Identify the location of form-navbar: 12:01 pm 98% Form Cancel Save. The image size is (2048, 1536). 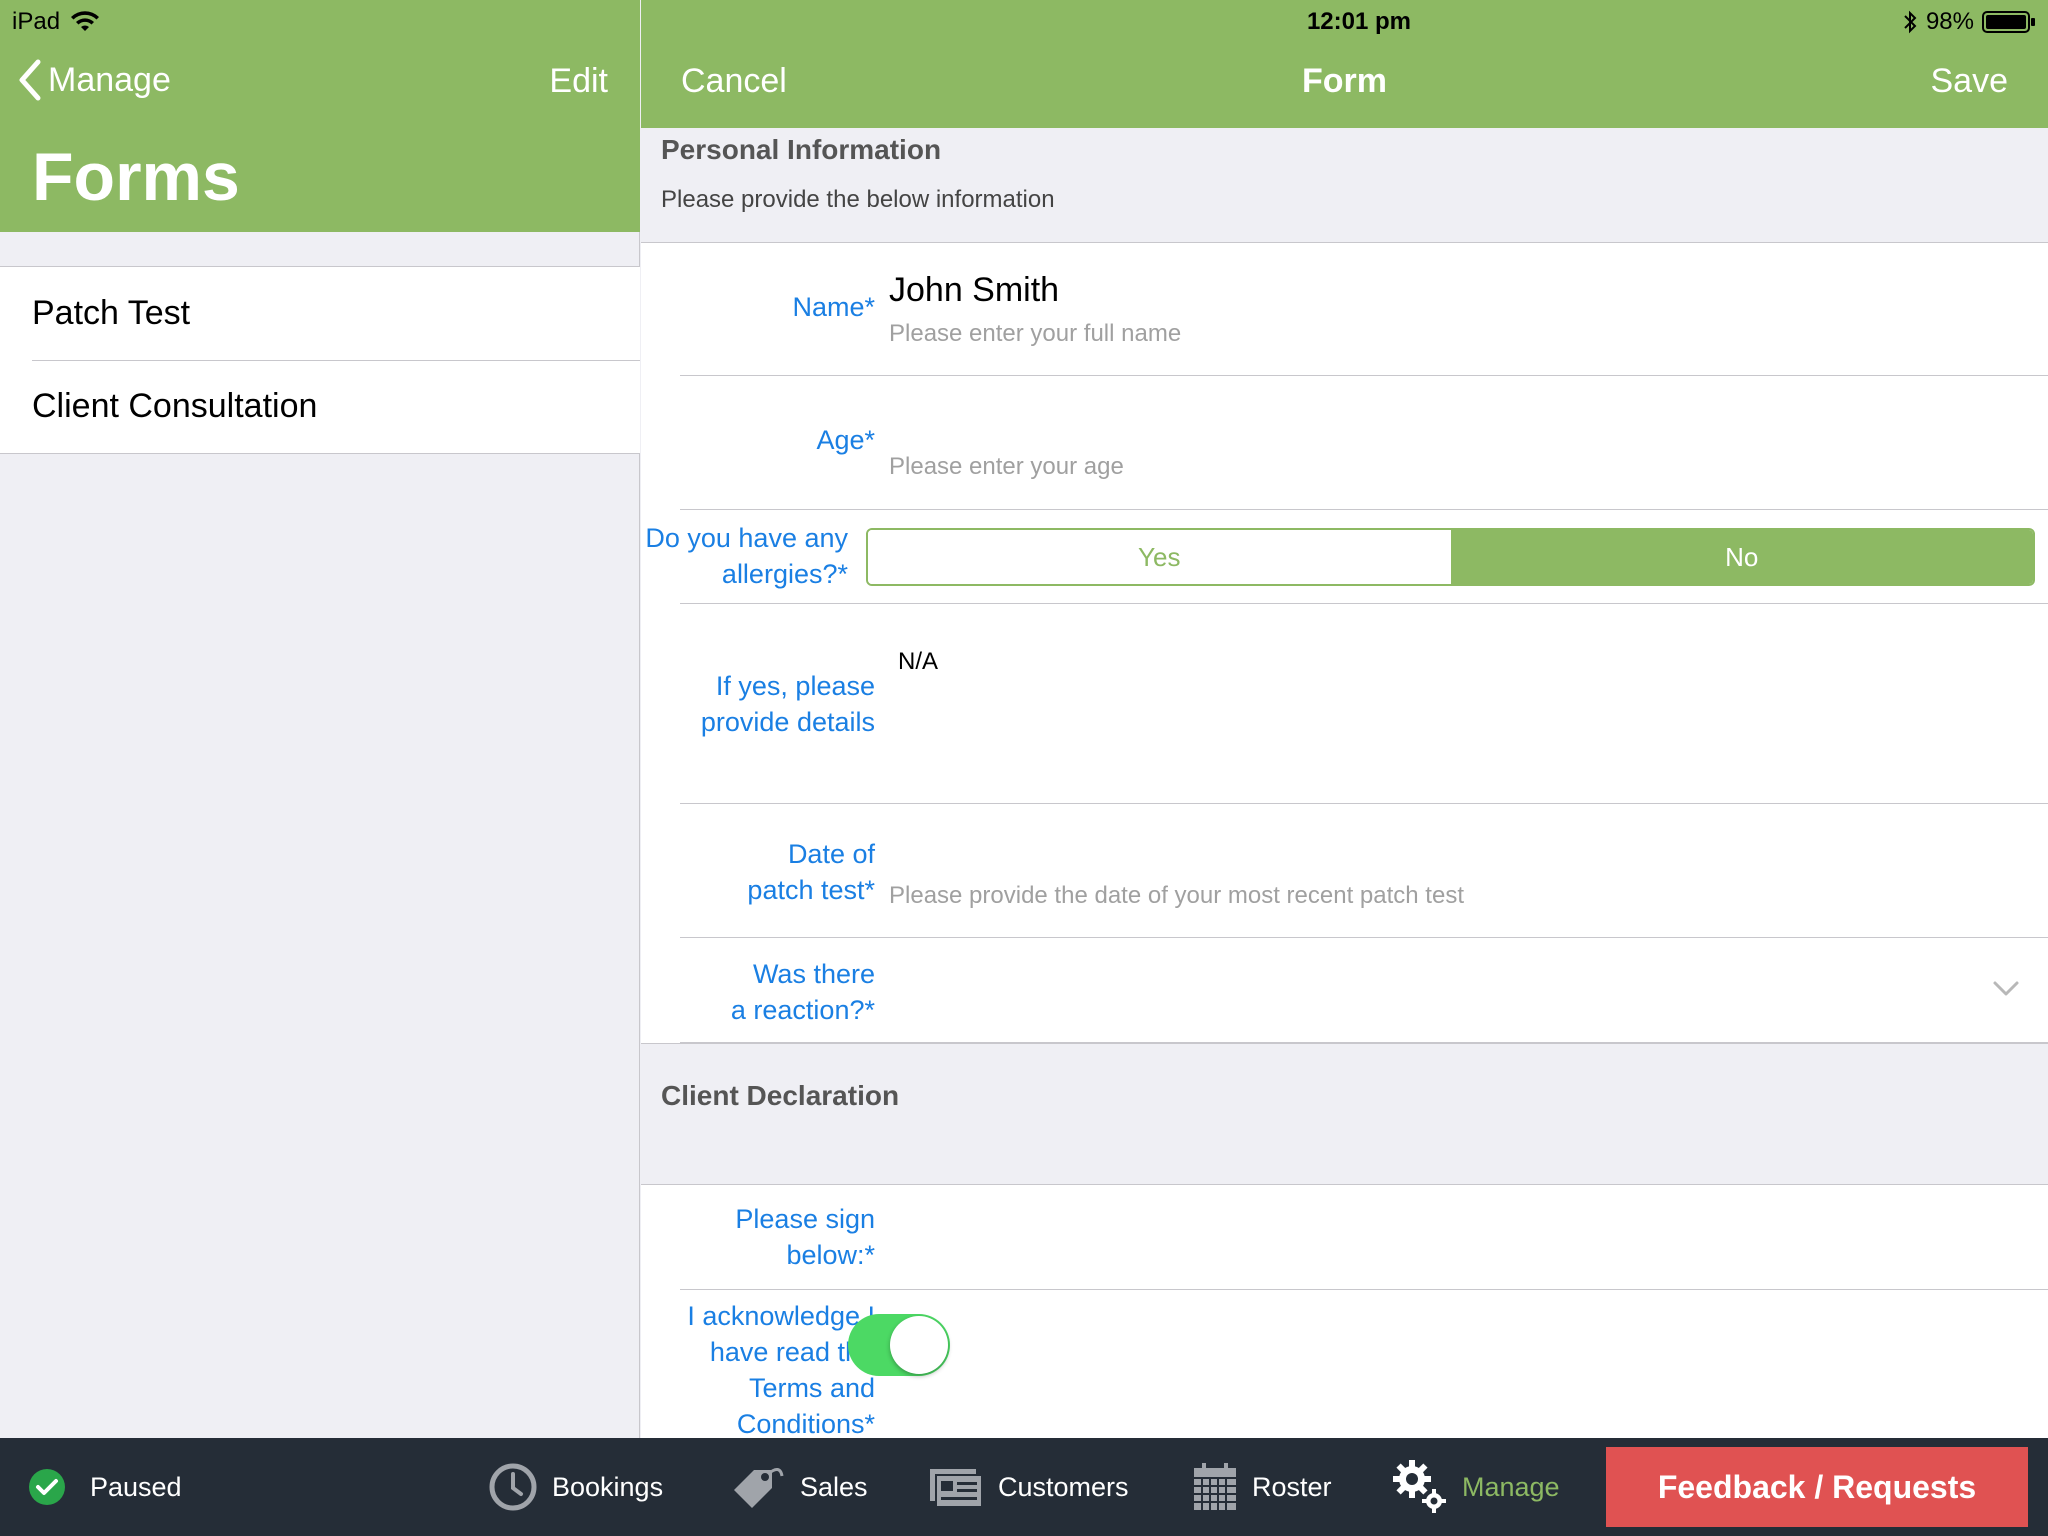
(1344, 64).